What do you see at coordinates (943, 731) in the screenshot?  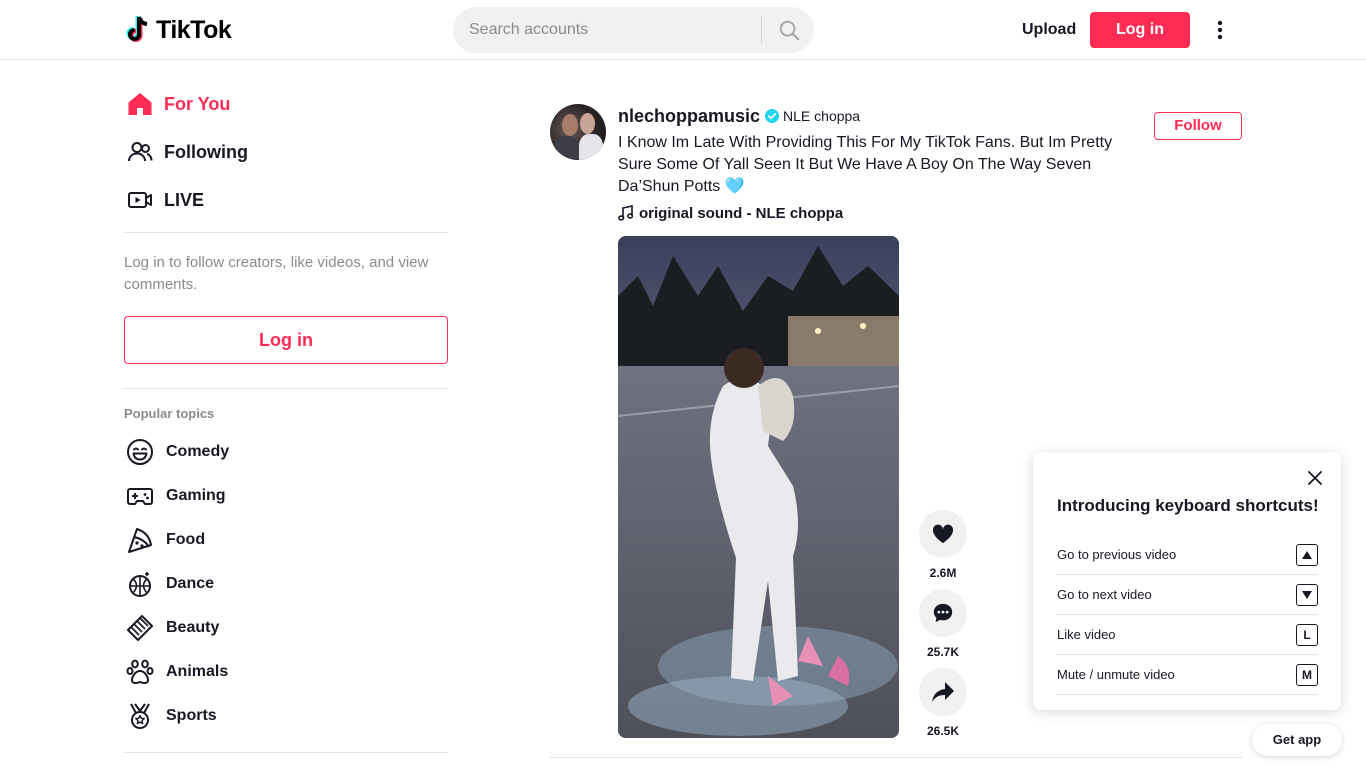 I see `share-count: 26.5K` at bounding box center [943, 731].